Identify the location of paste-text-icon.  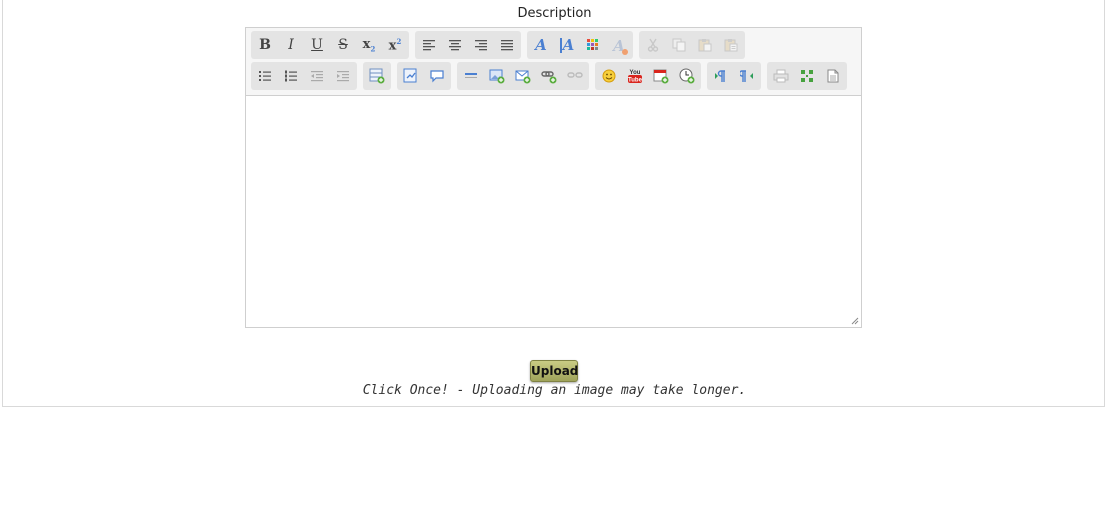
(731, 45).